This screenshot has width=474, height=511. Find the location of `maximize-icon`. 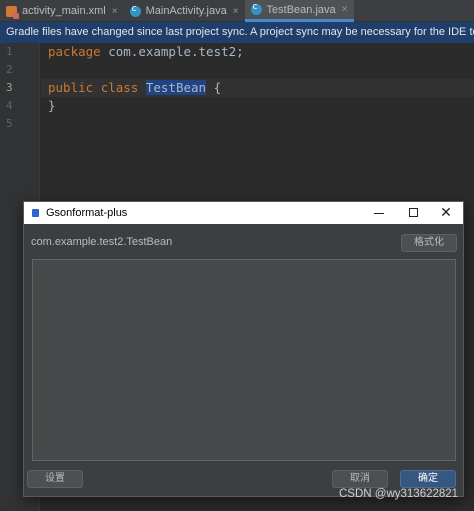

maximize-icon is located at coordinates (413, 212).